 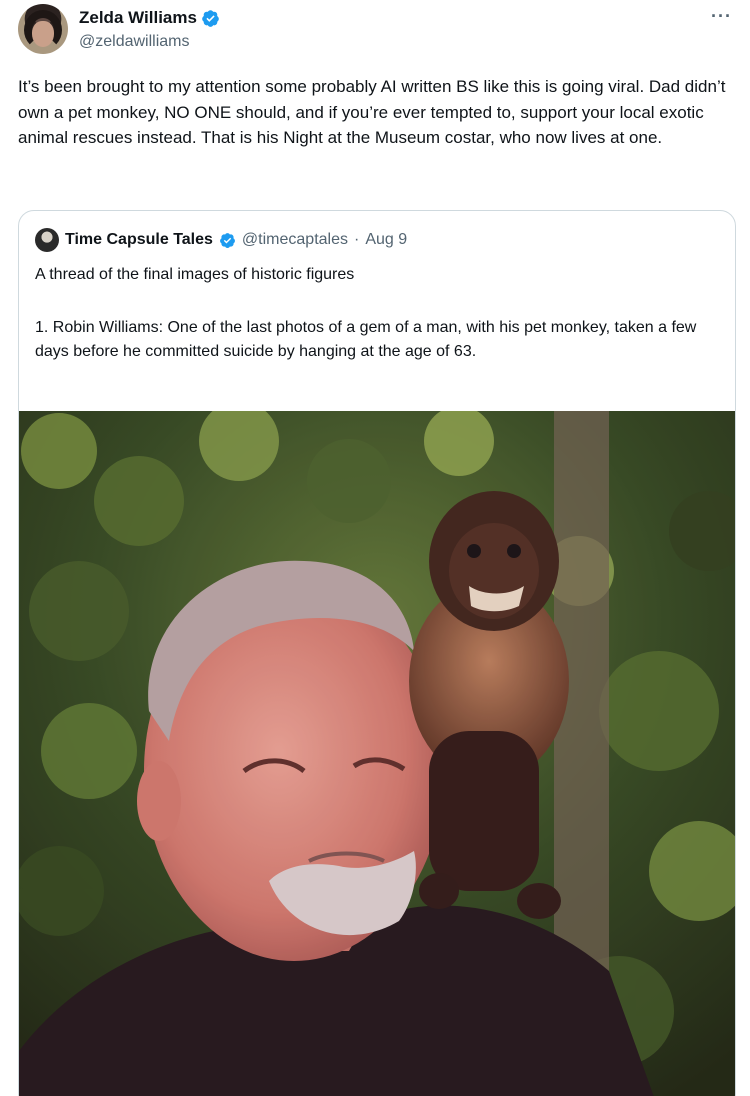 I want to click on author-name-row: Zelda Williams, so click(x=149, y=18).